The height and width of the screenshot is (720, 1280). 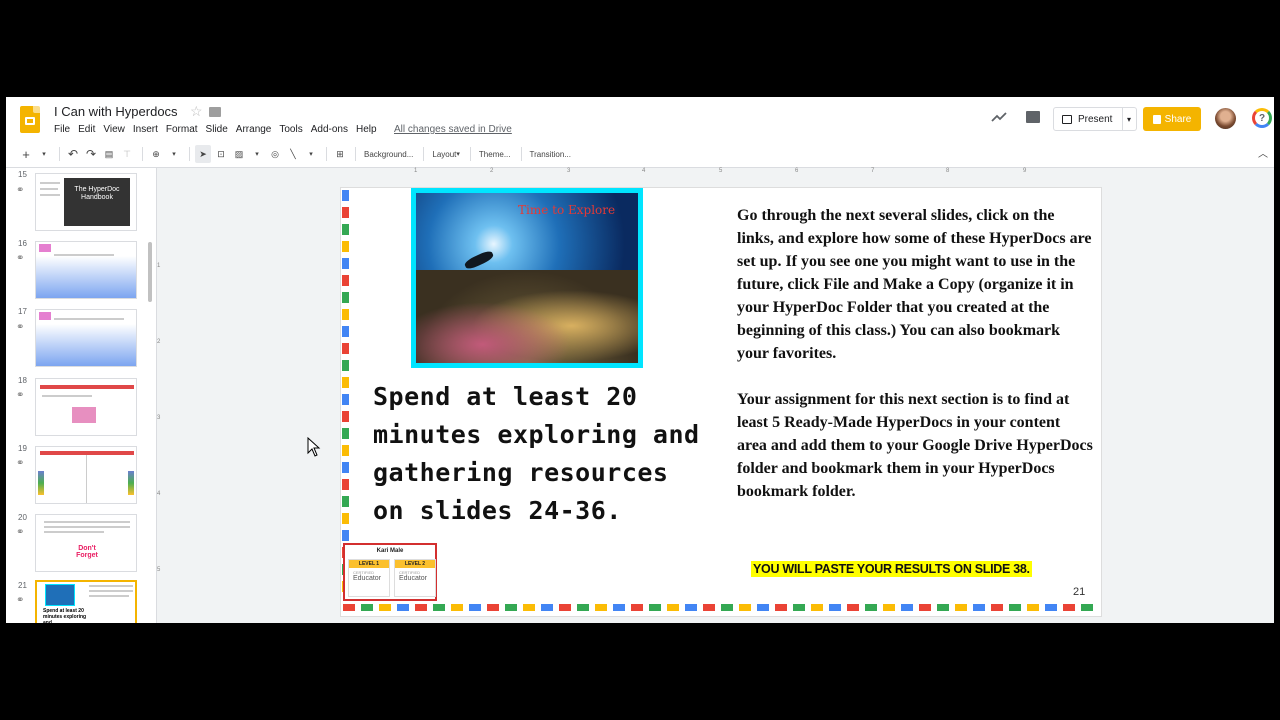 I want to click on zoom-chevron-down-icon: ▾, so click(x=174, y=154).